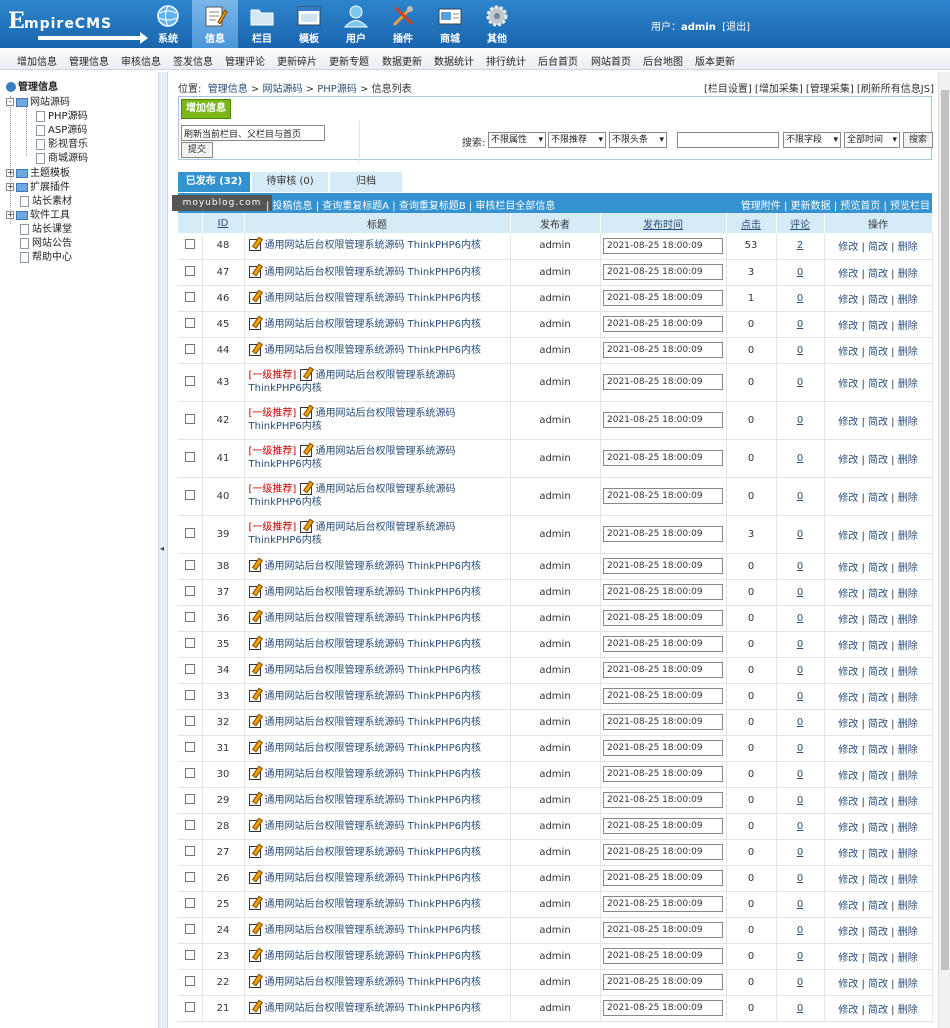  Describe the element at coordinates (282, 89) in the screenshot. I see `crumb-link: 网站源码` at that location.